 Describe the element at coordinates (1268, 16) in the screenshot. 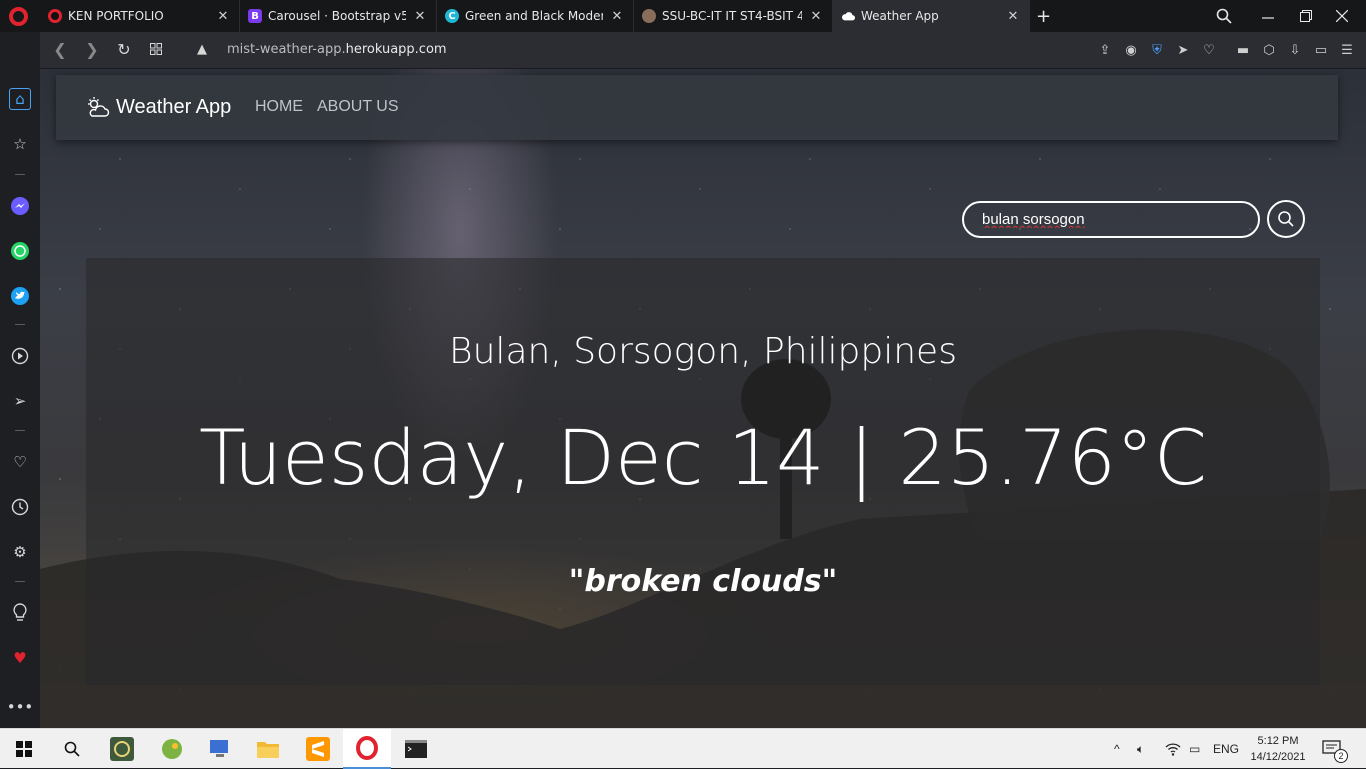

I see `minimize-icon` at that location.